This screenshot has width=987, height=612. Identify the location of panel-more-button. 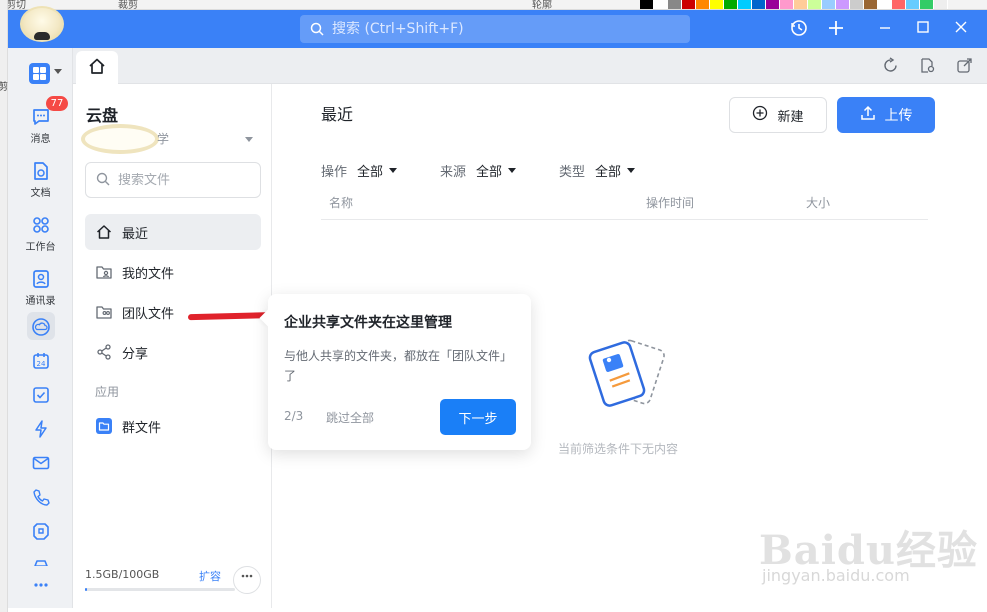
(247, 580).